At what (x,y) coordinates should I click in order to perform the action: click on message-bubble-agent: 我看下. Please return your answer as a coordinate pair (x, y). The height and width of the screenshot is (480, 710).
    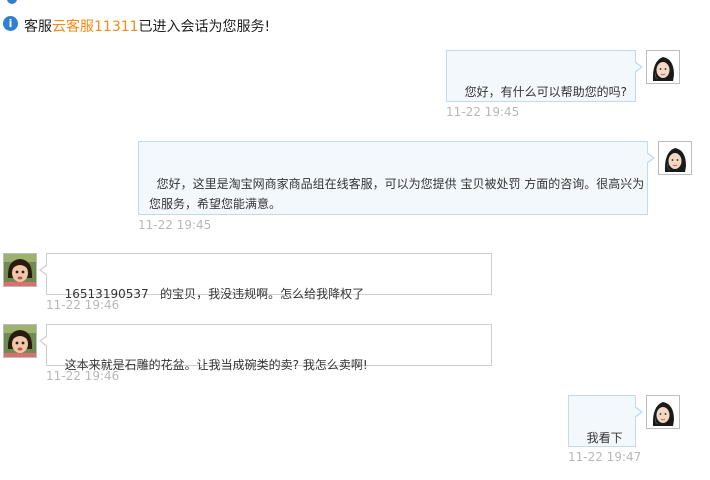
    Looking at the image, I should click on (605, 421).